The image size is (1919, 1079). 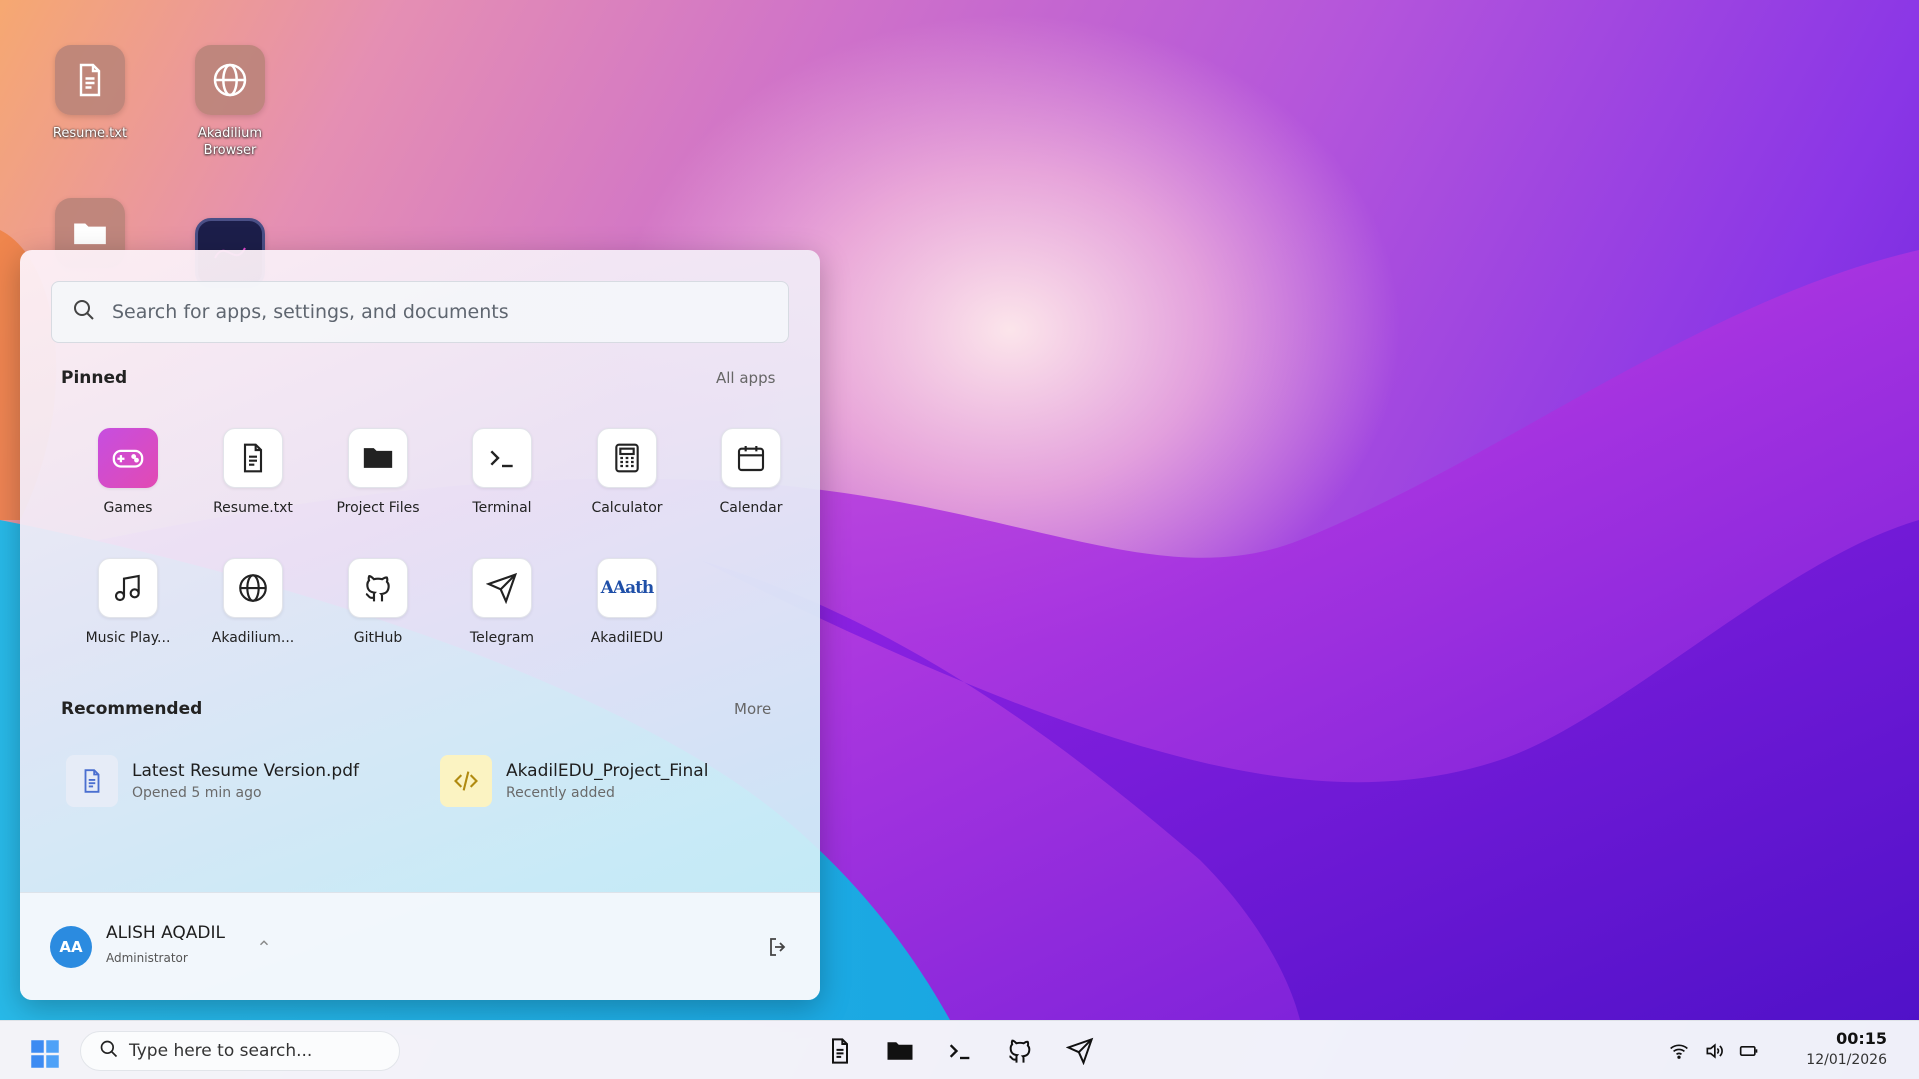 What do you see at coordinates (71, 947) in the screenshot?
I see `avatar: AA` at bounding box center [71, 947].